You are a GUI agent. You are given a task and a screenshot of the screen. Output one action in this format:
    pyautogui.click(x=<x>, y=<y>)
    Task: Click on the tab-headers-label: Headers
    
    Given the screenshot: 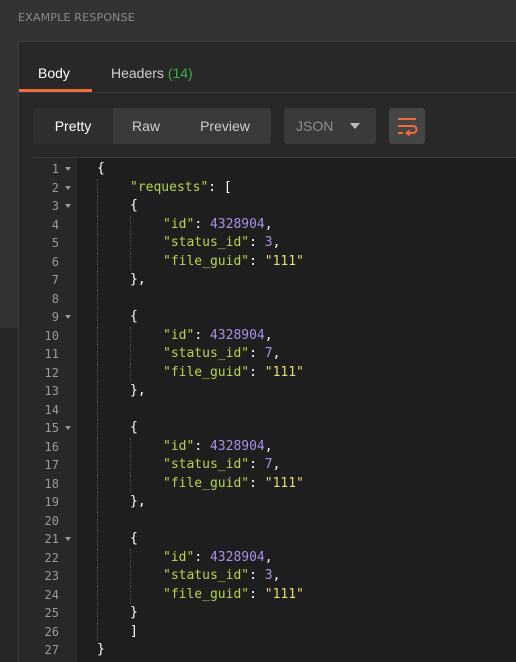 What is the action you would take?
    pyautogui.click(x=137, y=73)
    